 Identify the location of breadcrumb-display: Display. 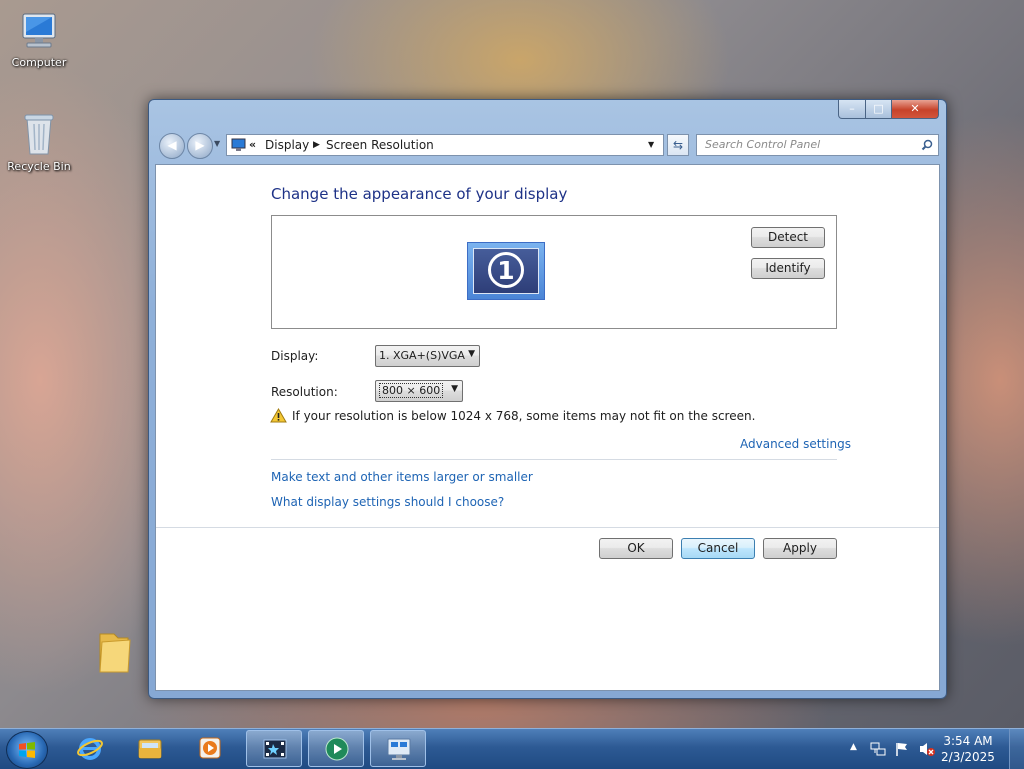
(287, 145).